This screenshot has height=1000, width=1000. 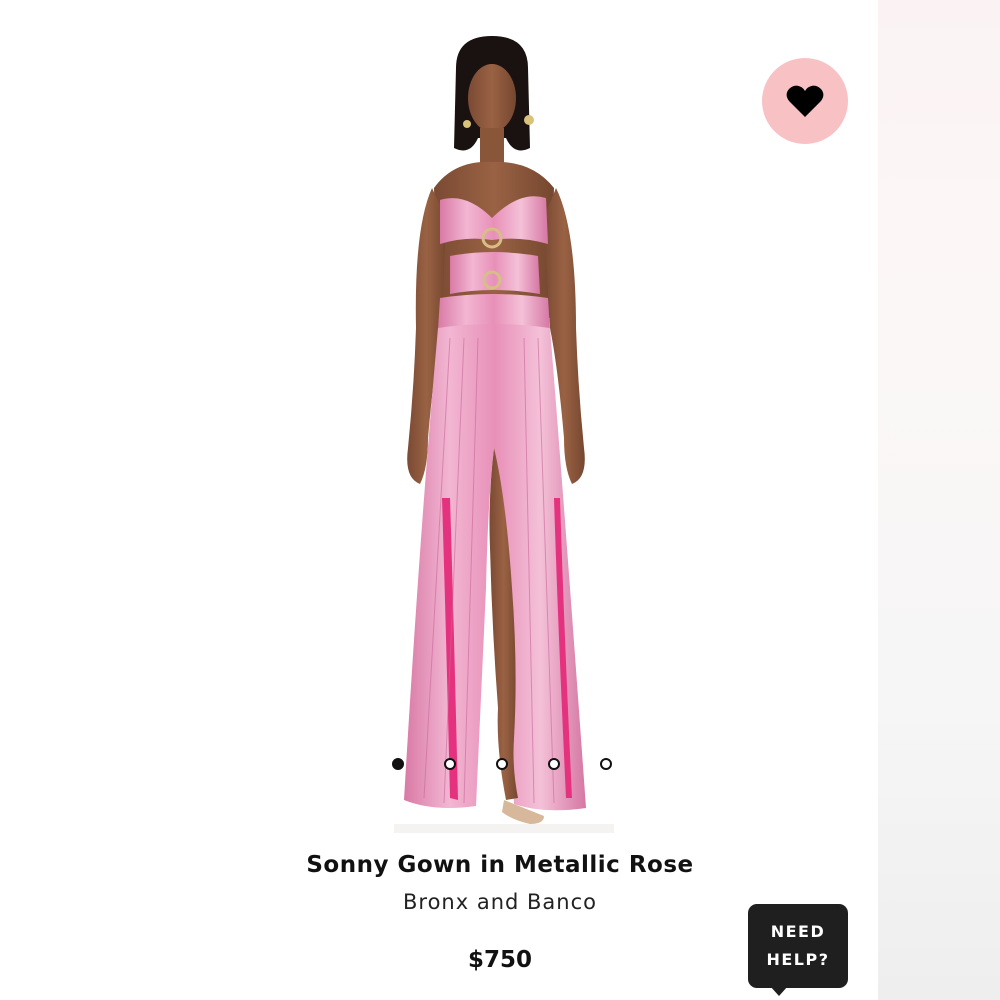 I want to click on image-pagination, so click(x=502, y=764).